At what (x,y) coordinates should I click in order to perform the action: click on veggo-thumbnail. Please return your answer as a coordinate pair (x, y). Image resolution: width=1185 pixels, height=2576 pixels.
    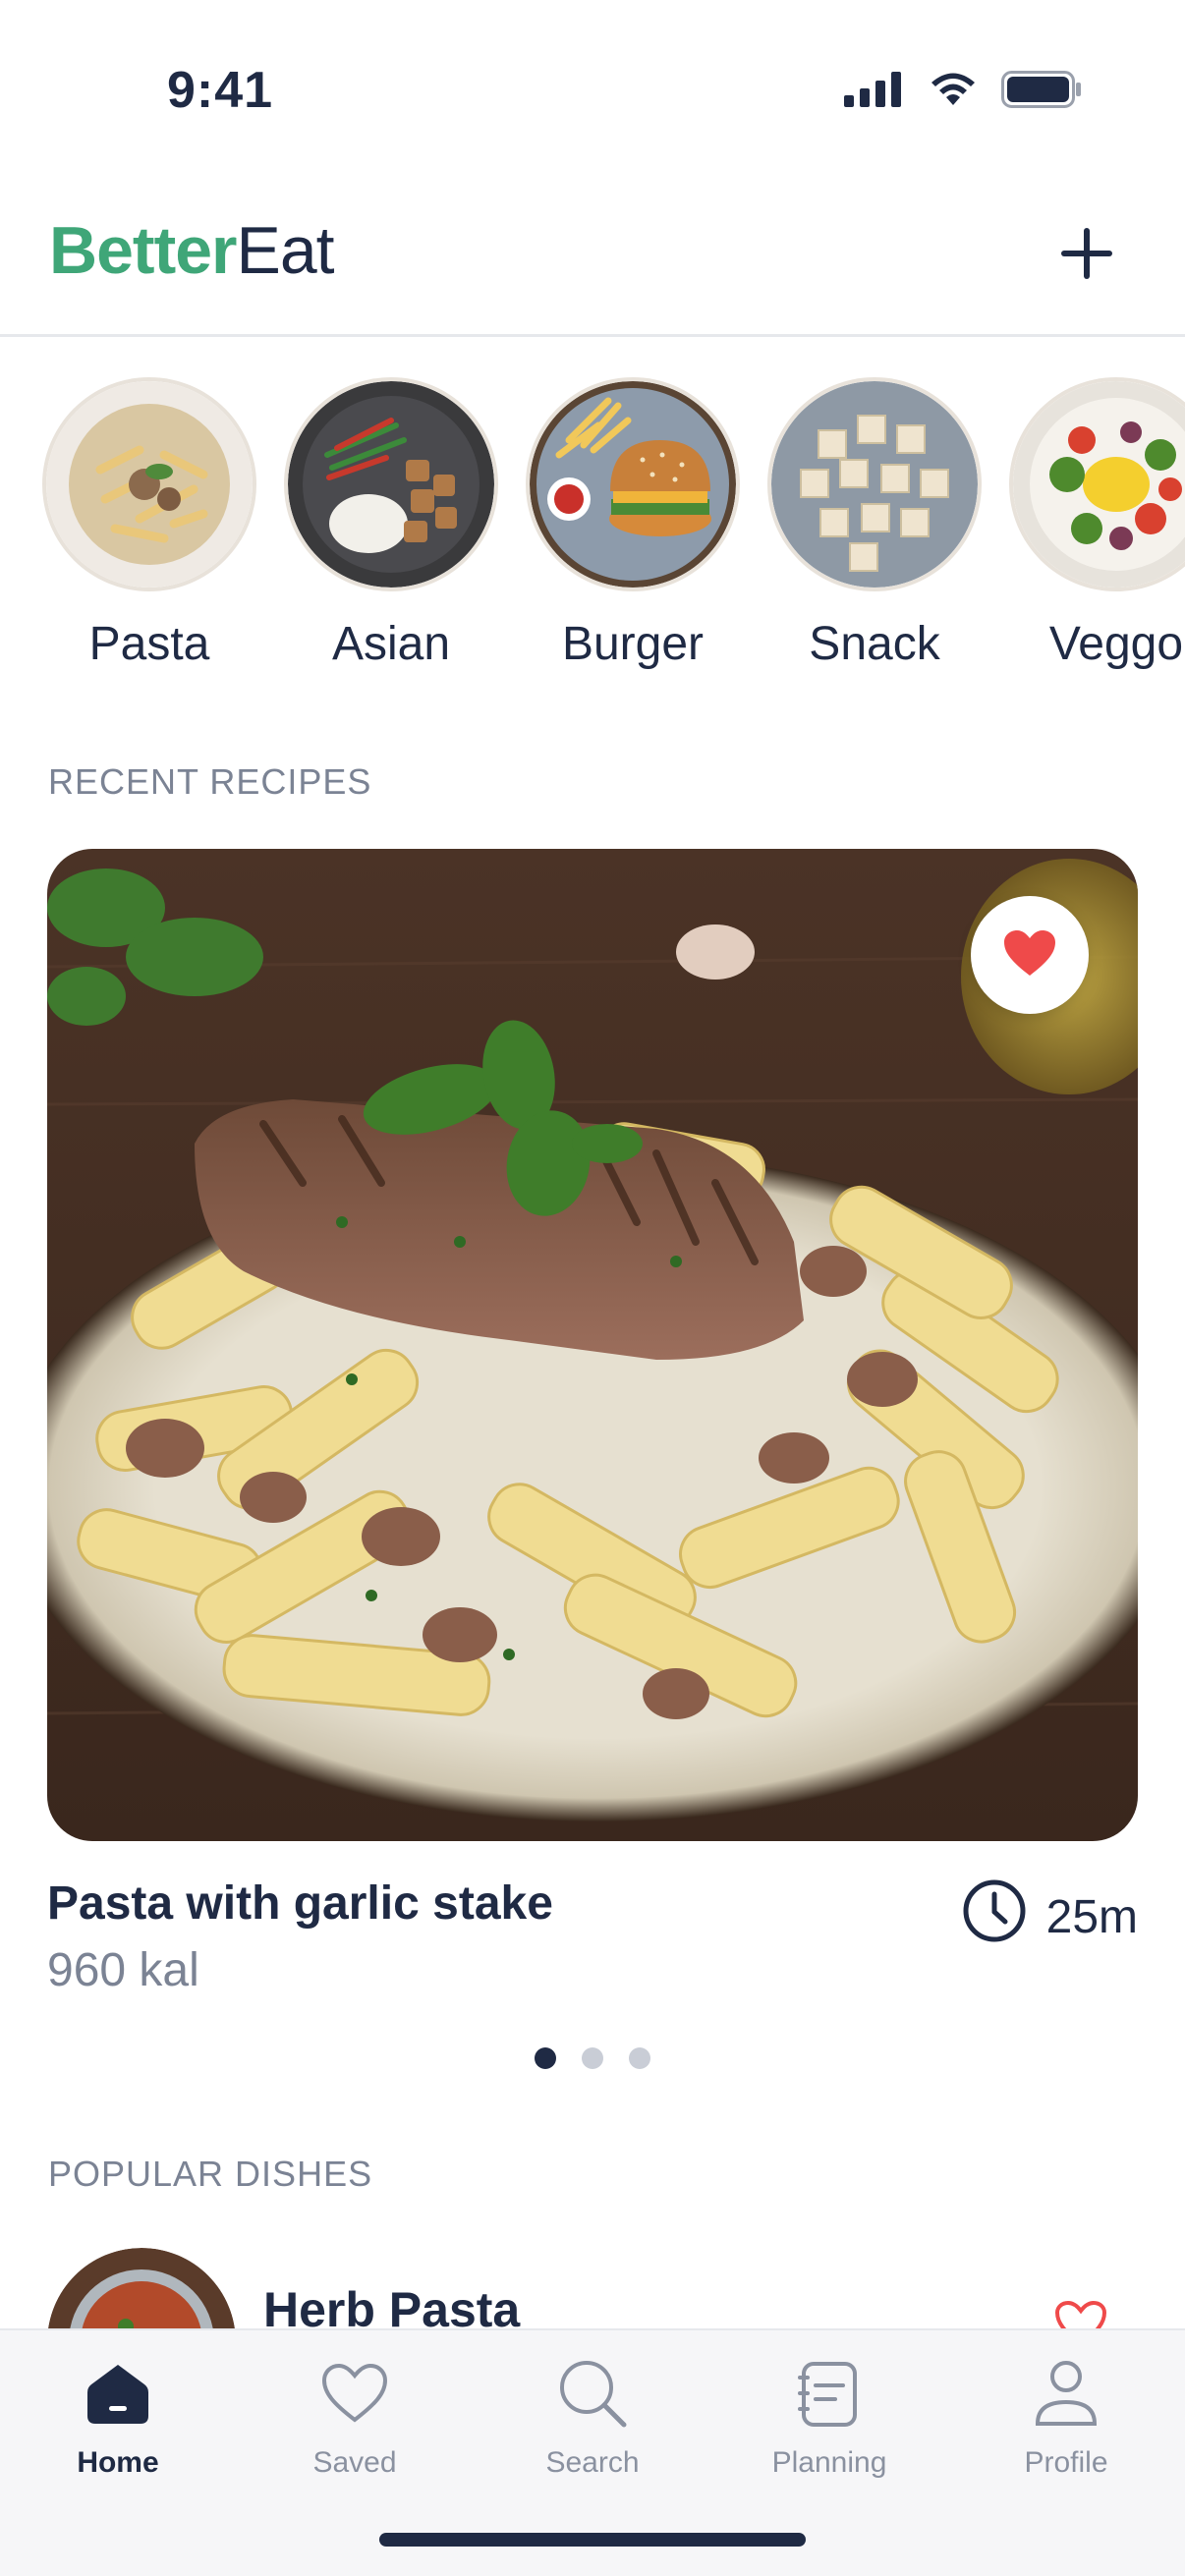
    Looking at the image, I should click on (1099, 484).